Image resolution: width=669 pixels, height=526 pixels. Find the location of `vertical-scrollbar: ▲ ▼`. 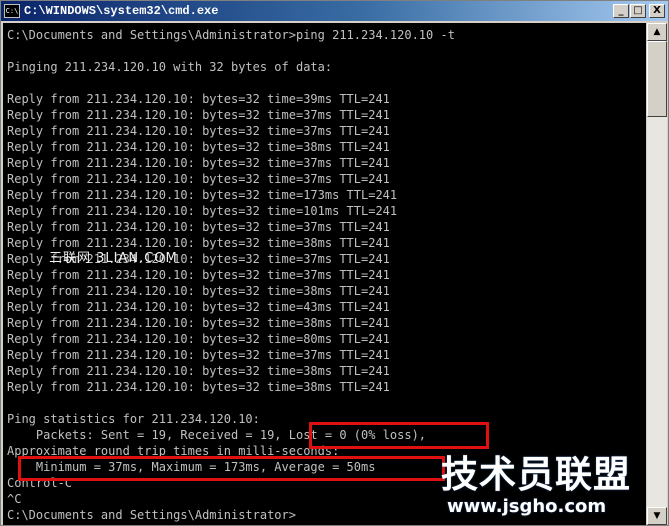

vertical-scrollbar: ▲ ▼ is located at coordinates (657, 274).